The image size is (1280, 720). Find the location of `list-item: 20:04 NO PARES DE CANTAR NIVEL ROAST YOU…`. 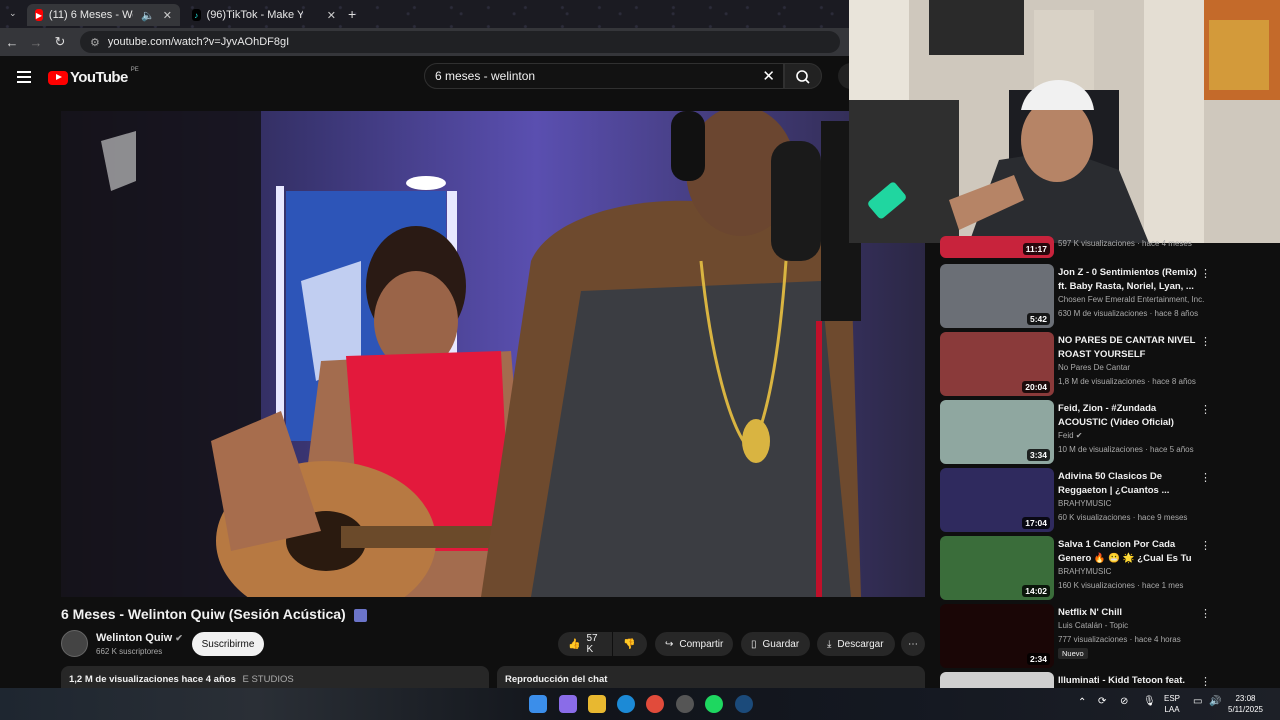

list-item: 20:04 NO PARES DE CANTAR NIVEL ROAST YOU… is located at coordinates (1080, 364).